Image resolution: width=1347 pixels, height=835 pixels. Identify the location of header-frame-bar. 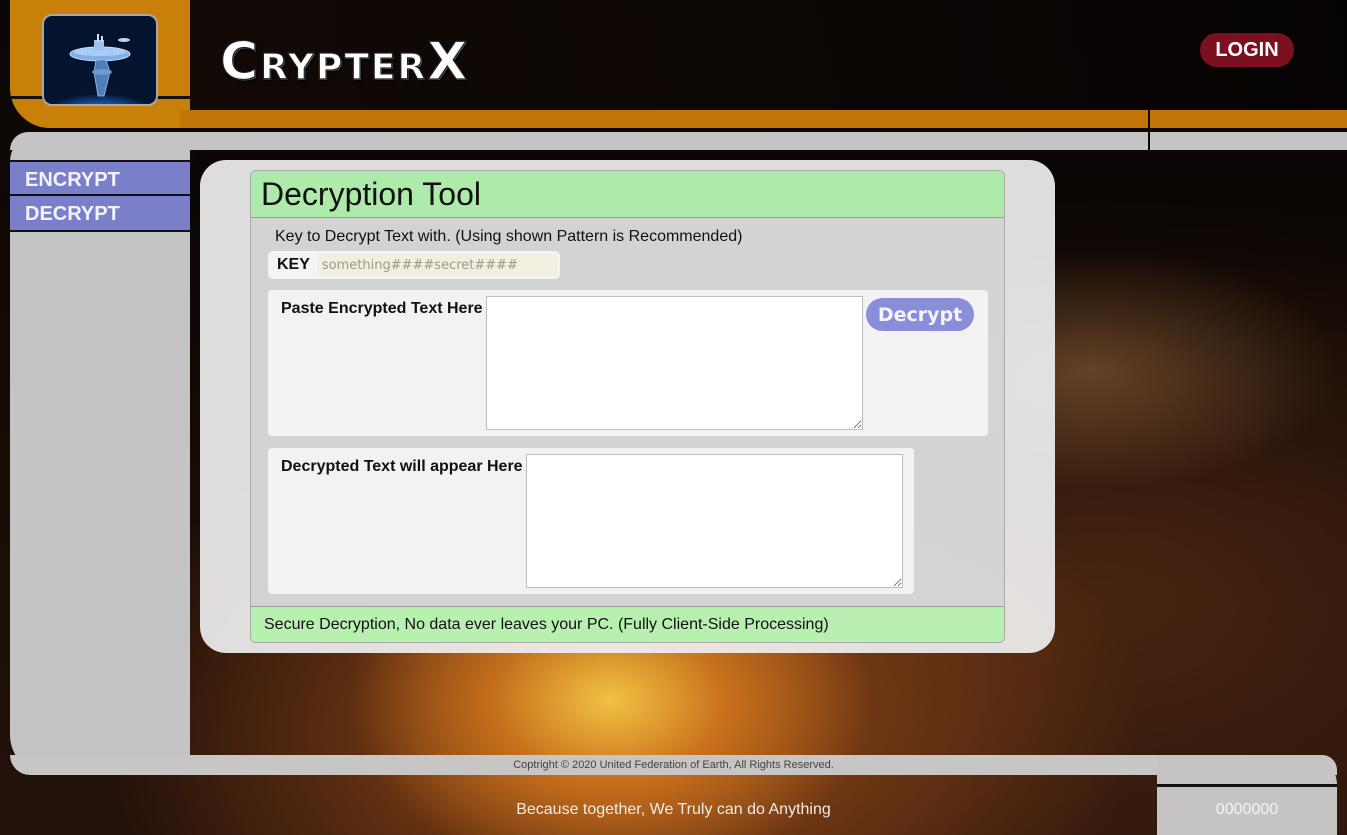
(664, 119).